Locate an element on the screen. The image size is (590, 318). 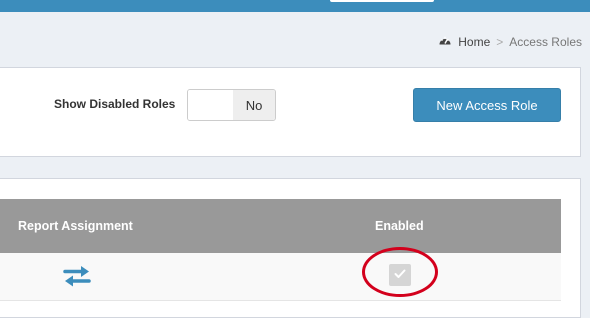
breadcrumb-home-link: Home is located at coordinates (464, 41).